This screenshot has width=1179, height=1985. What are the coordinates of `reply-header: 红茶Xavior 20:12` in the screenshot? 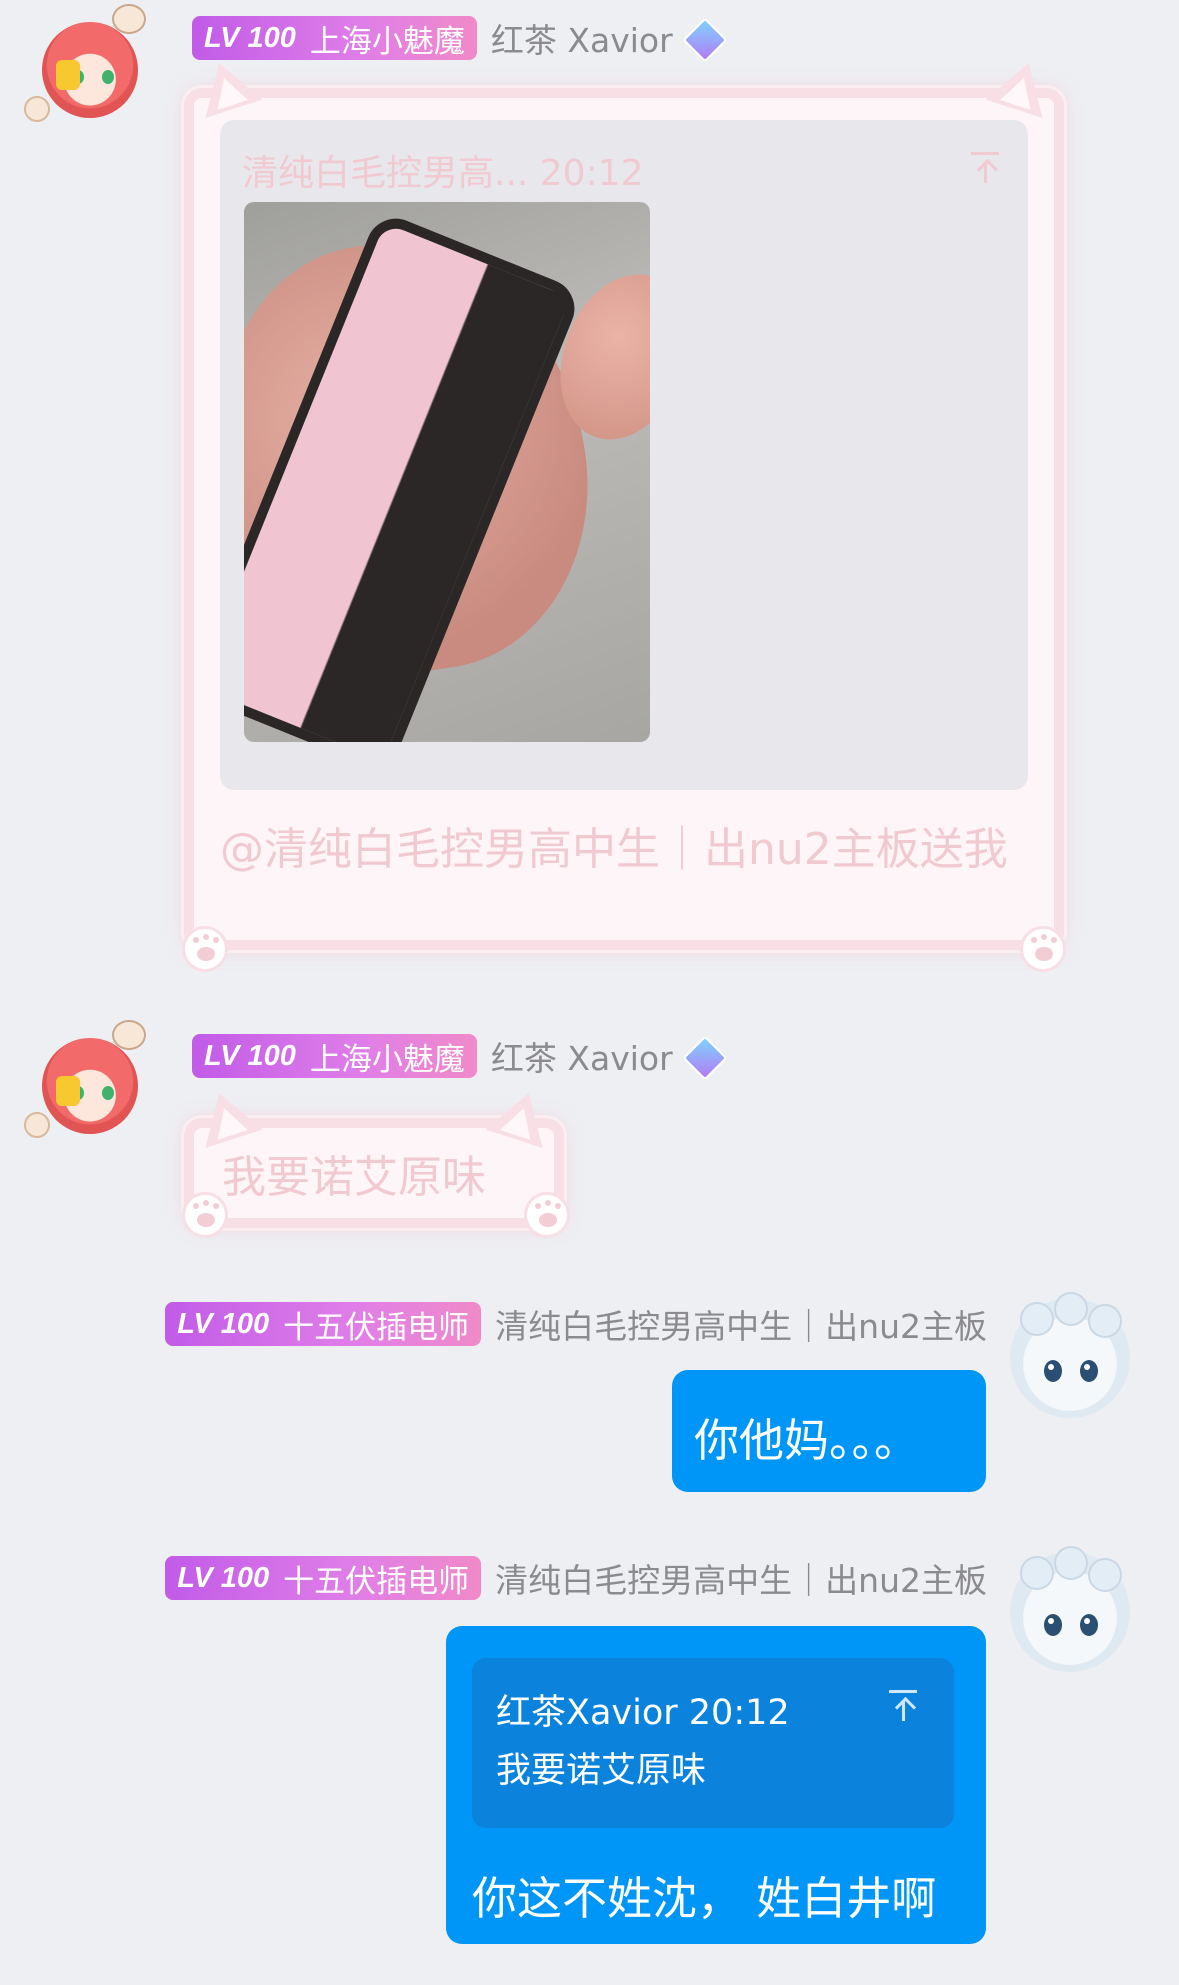 It's located at (643, 1713).